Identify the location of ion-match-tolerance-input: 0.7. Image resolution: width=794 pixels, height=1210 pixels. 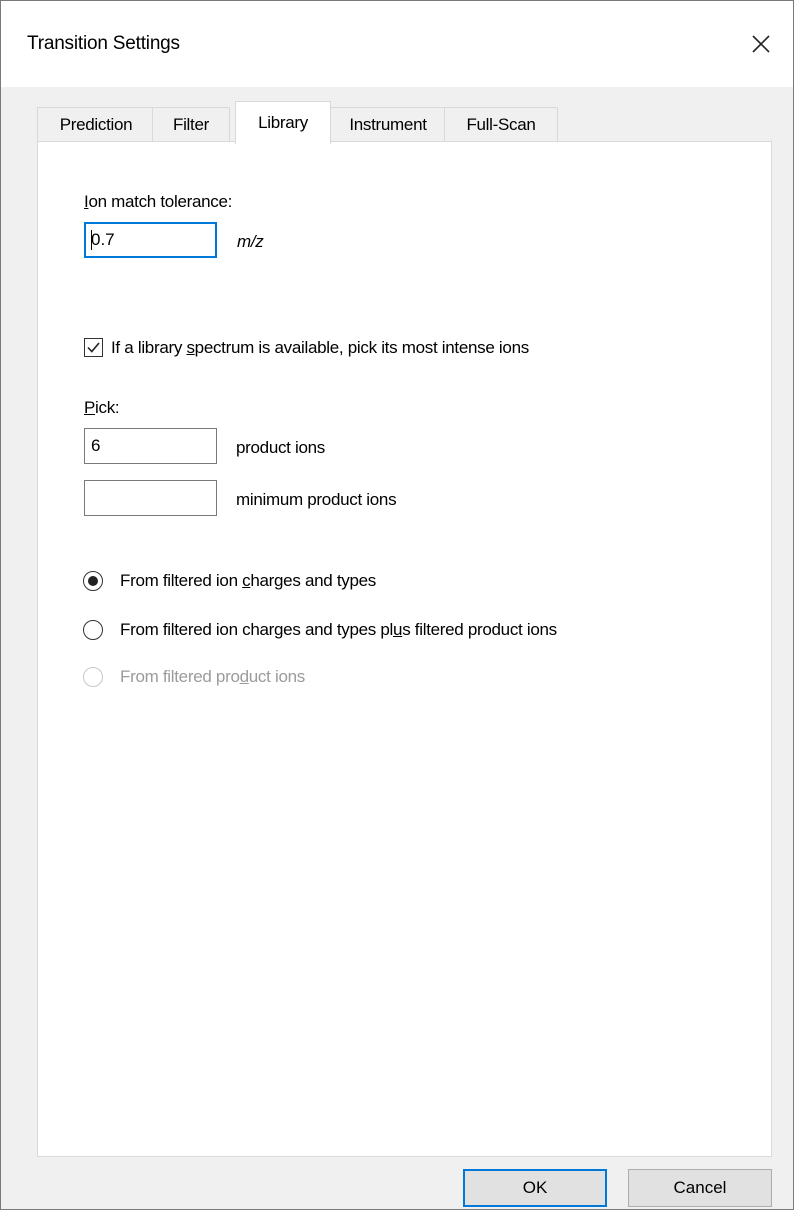
(150, 240).